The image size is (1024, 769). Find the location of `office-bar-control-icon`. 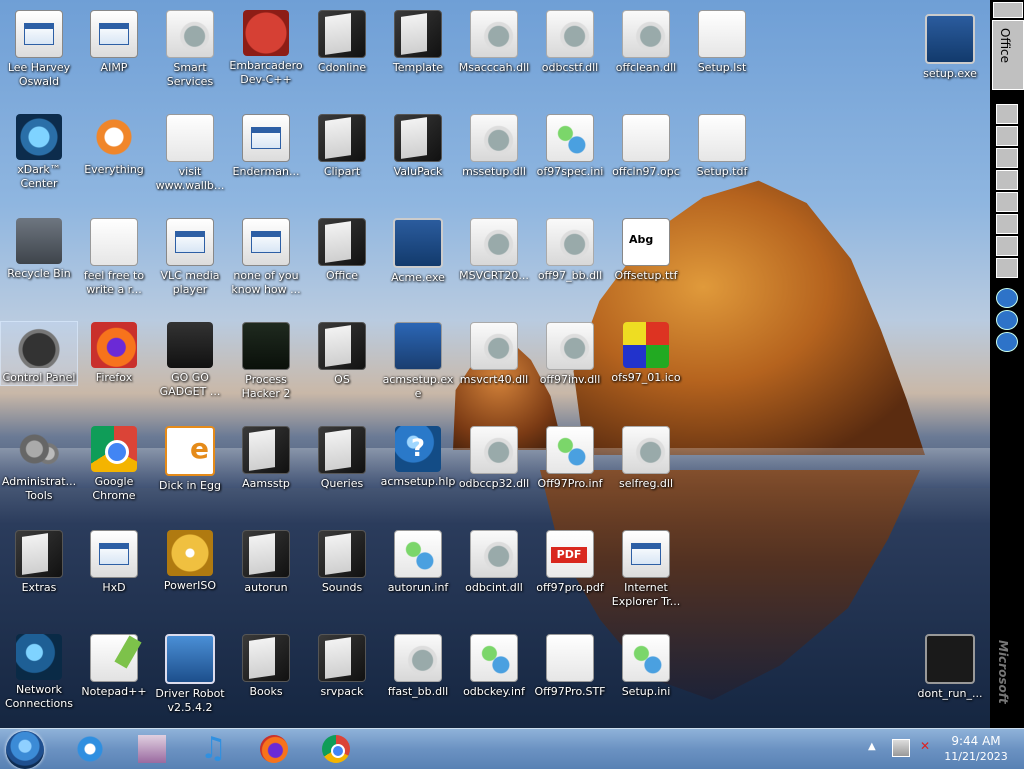

office-bar-control-icon is located at coordinates (1008, 10).